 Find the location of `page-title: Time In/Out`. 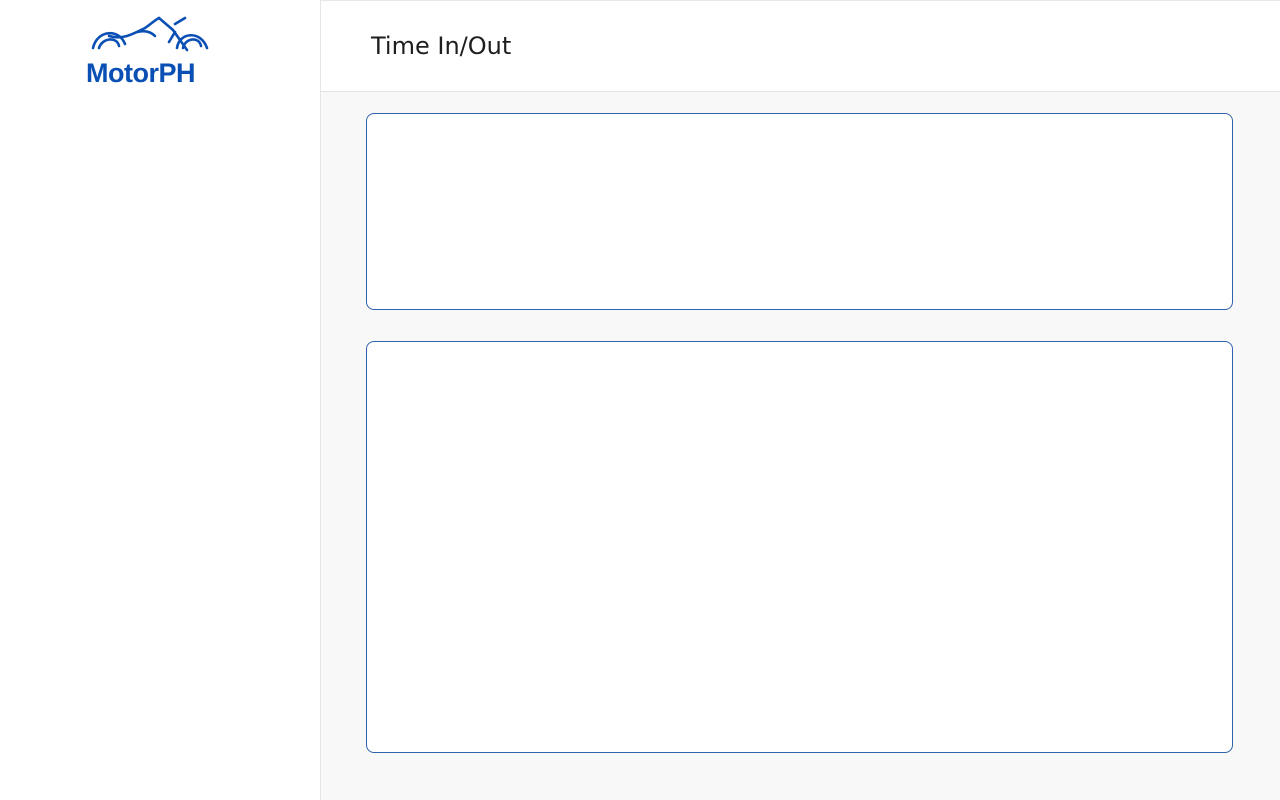

page-title: Time In/Out is located at coordinates (441, 46).